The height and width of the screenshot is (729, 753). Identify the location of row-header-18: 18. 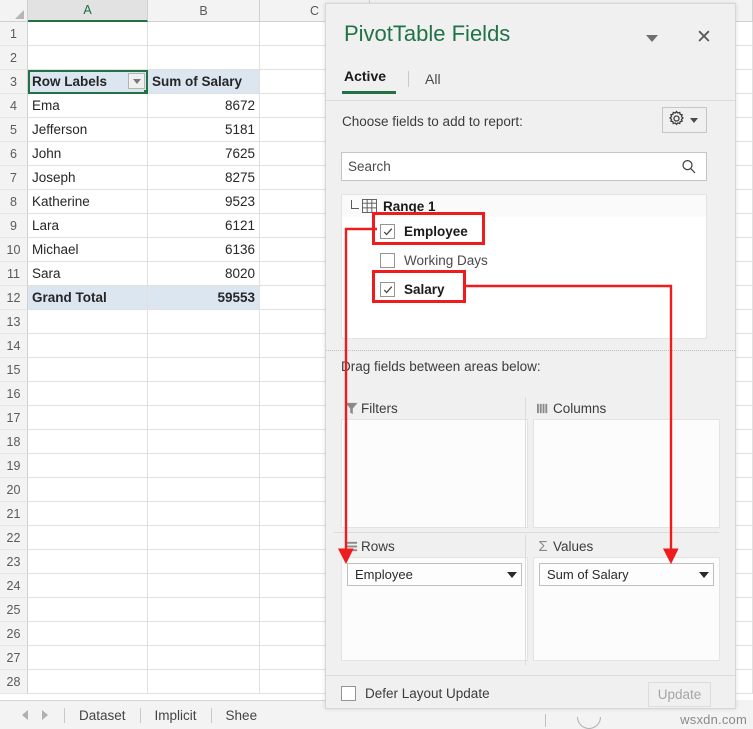
(14, 442).